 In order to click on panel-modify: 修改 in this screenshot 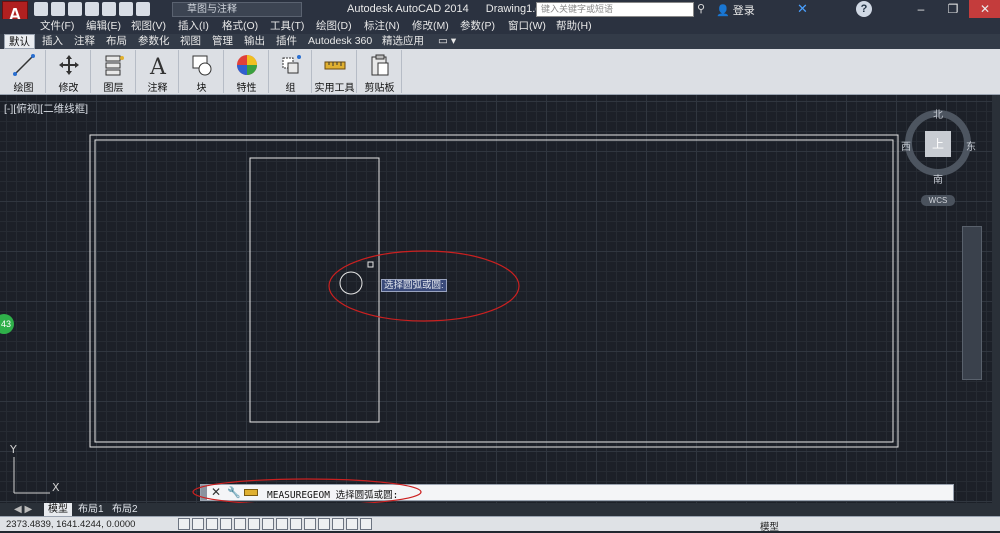, I will do `click(69, 72)`.